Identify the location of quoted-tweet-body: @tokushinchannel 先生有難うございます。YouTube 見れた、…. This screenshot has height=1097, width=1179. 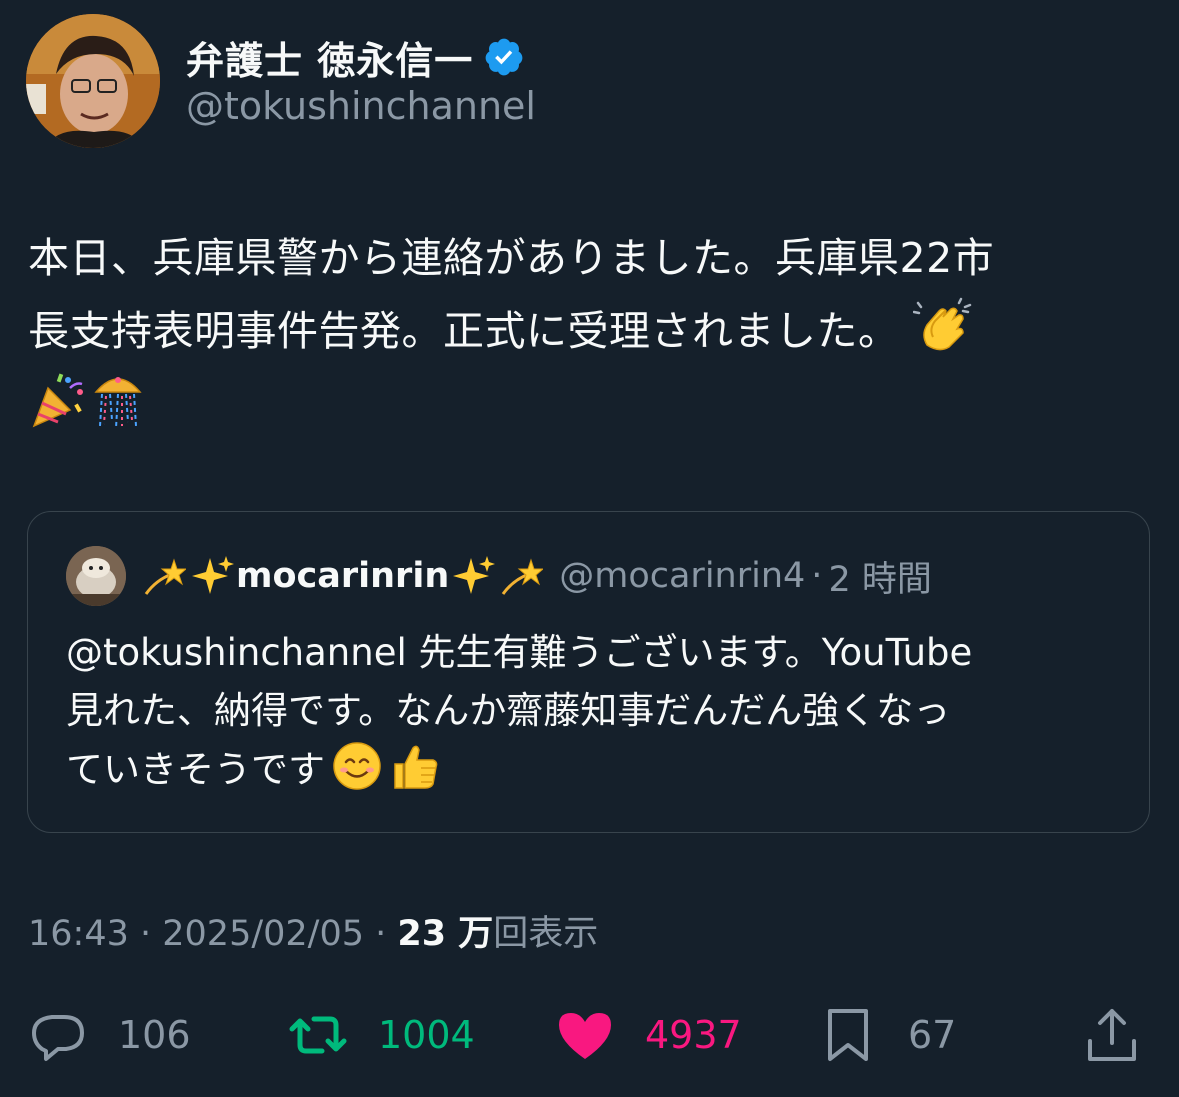
(596, 711).